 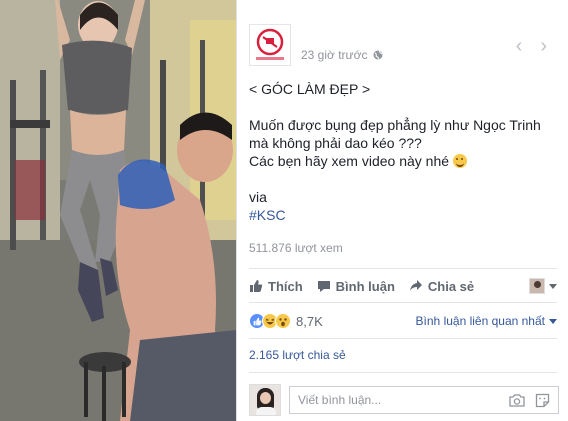 I want to click on comment-sort-label: Bình luận liên quan nhất, so click(x=480, y=321).